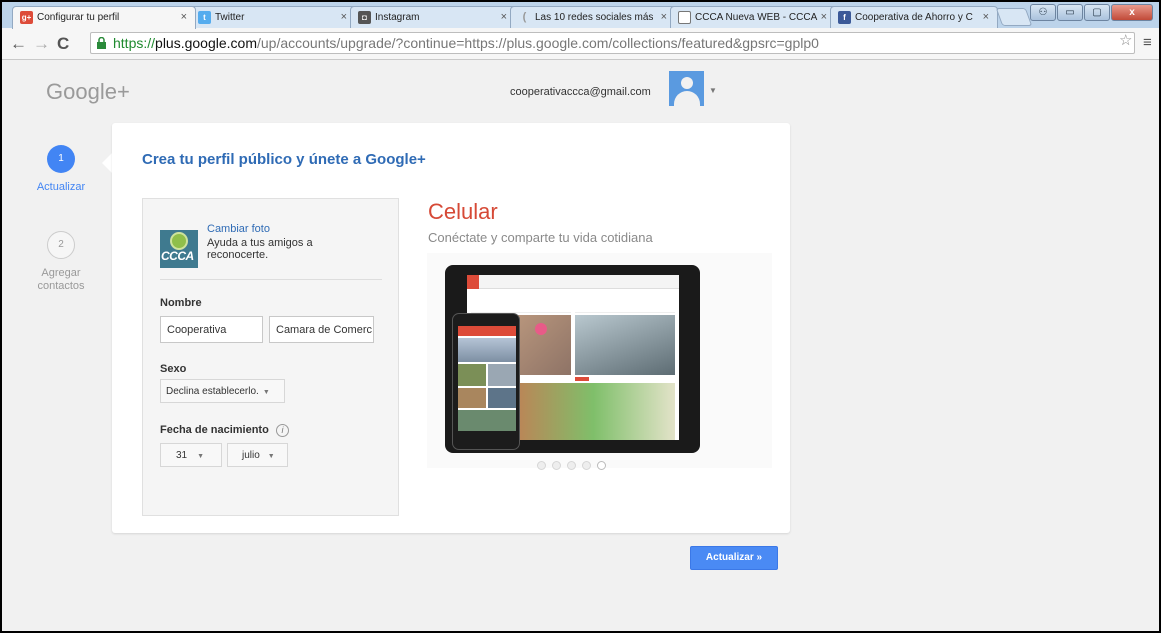 The height and width of the screenshot is (633, 1161). Describe the element at coordinates (397, 17) in the screenshot. I see `tab-label: Instagram` at that location.